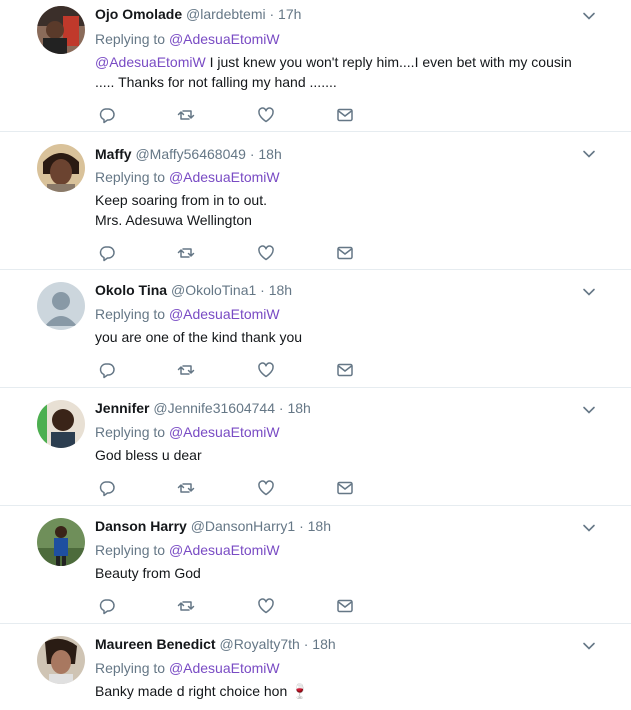 This screenshot has width=631, height=710. Describe the element at coordinates (150, 62) in the screenshot. I see `mention-link: @AdesuaEtomiW` at that location.